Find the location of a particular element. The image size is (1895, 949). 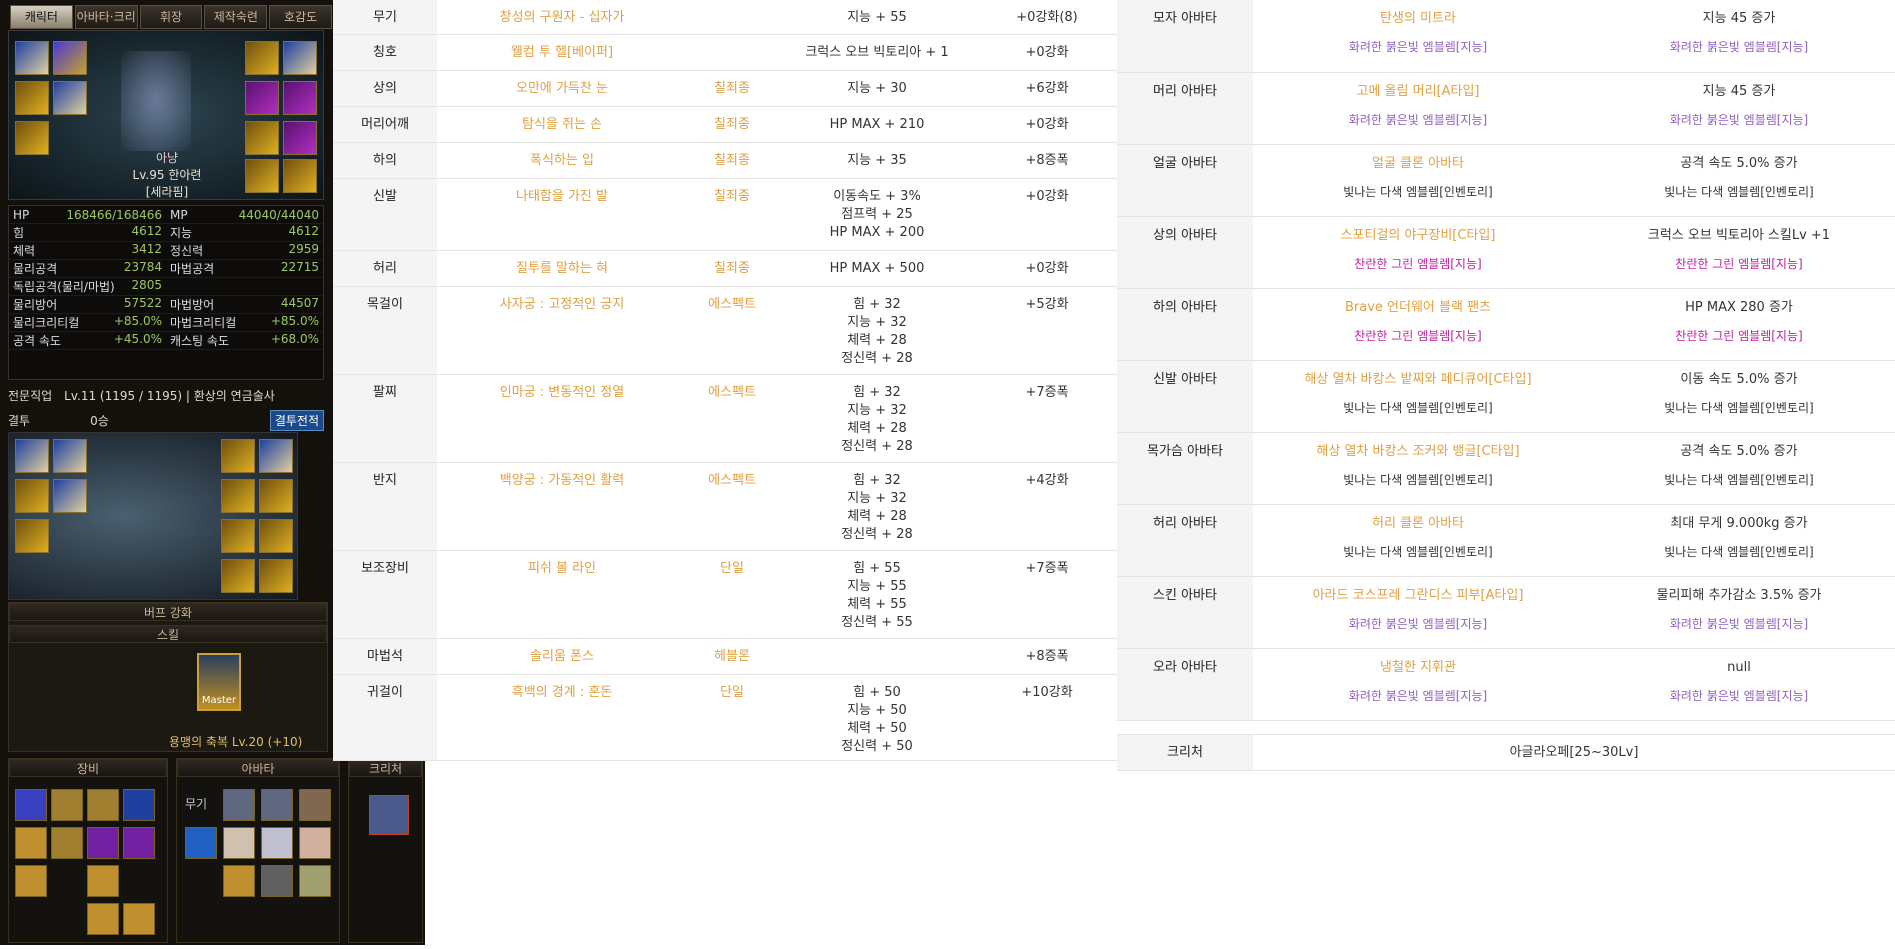

stat-cell: HP 168466/168466 is located at coordinates (87, 215).